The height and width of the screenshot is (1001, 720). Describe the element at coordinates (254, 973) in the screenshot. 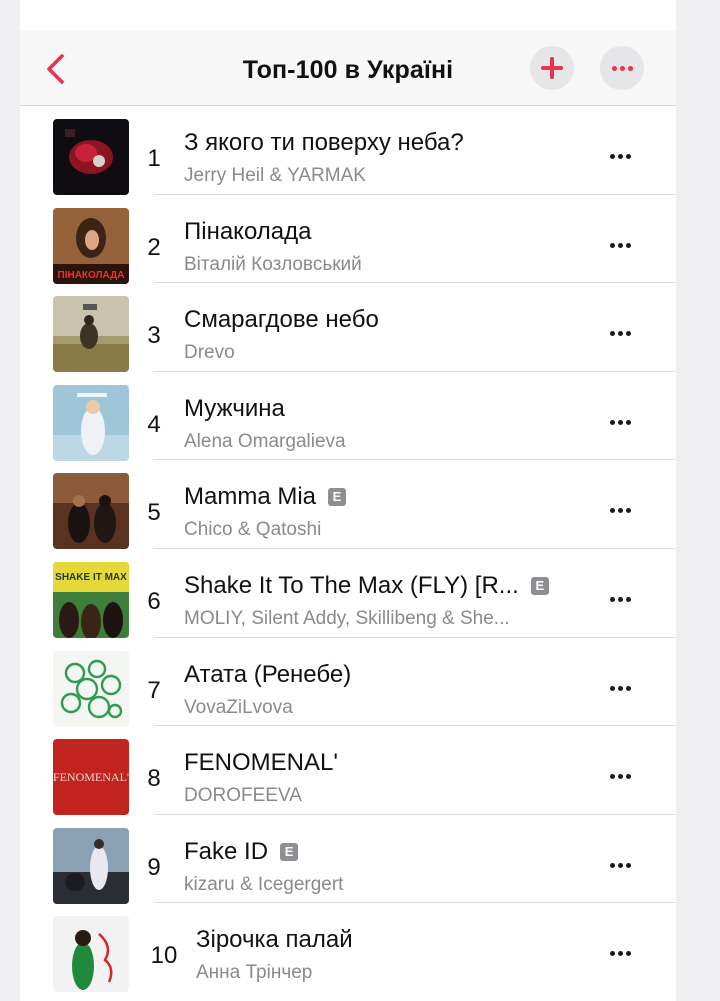

I see `track-artist: Анна Трінчер` at that location.